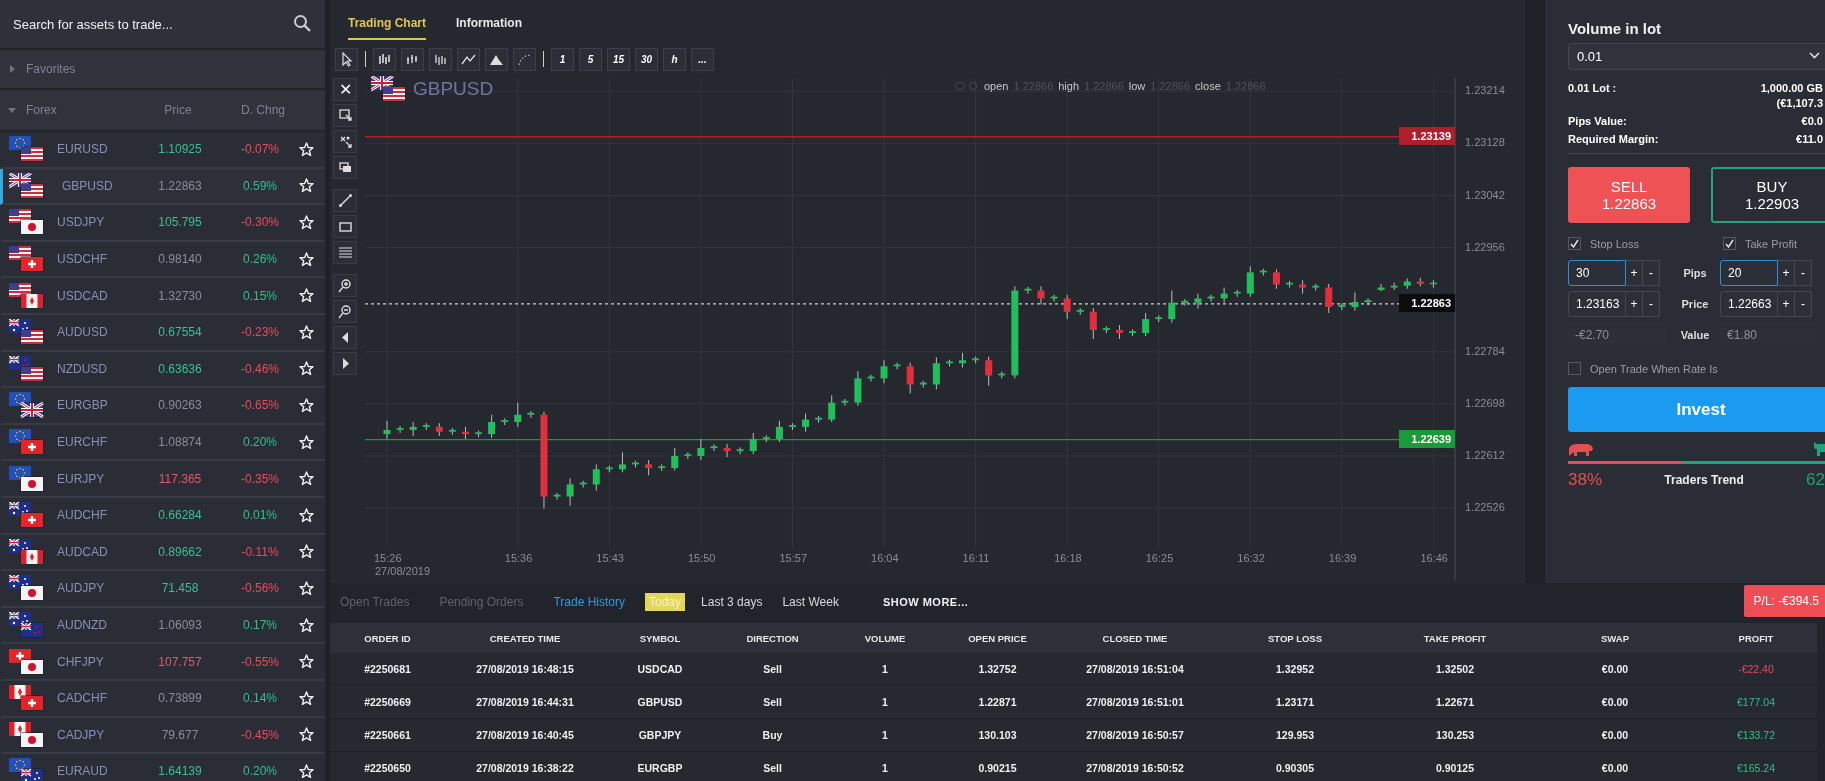 The width and height of the screenshot is (1825, 781). What do you see at coordinates (646, 59) in the screenshot?
I see `timeframe-button: 30` at bounding box center [646, 59].